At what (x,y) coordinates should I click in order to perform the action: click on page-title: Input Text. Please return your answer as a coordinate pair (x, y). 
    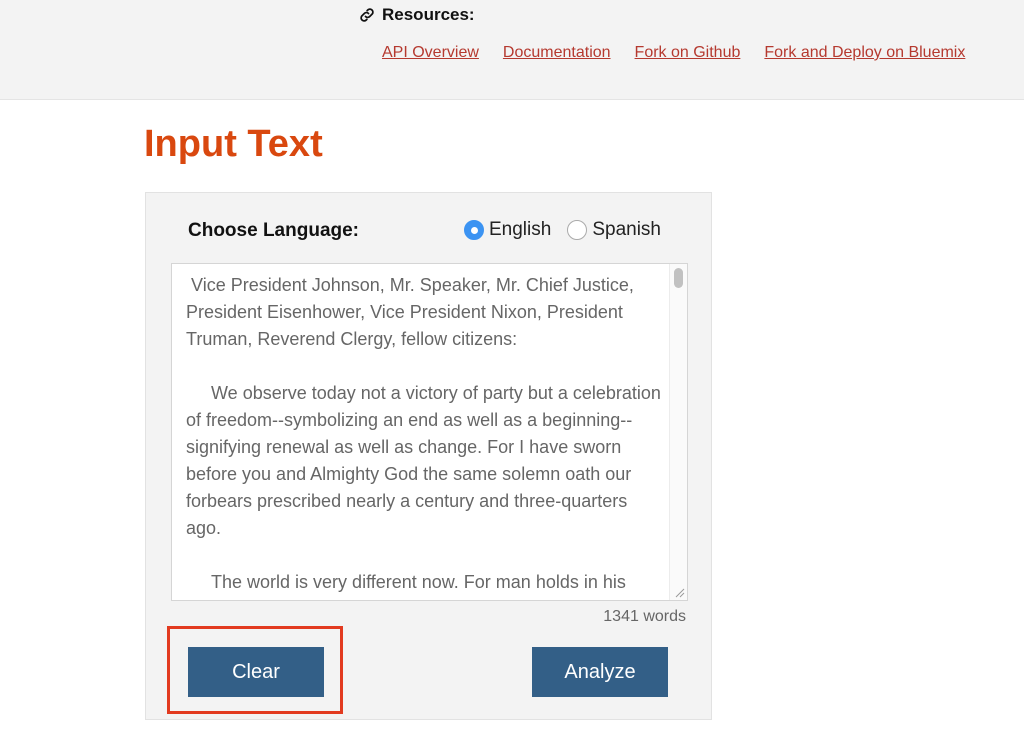
    Looking at the image, I should click on (233, 144).